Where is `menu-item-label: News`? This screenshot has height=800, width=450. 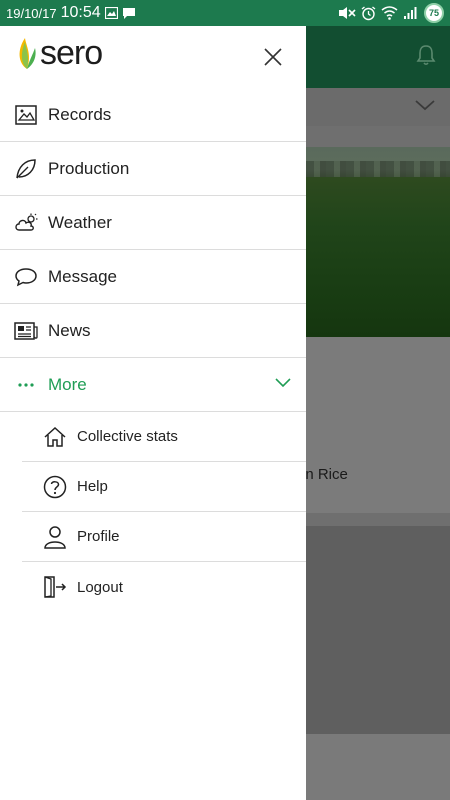
menu-item-label: News is located at coordinates (69, 330).